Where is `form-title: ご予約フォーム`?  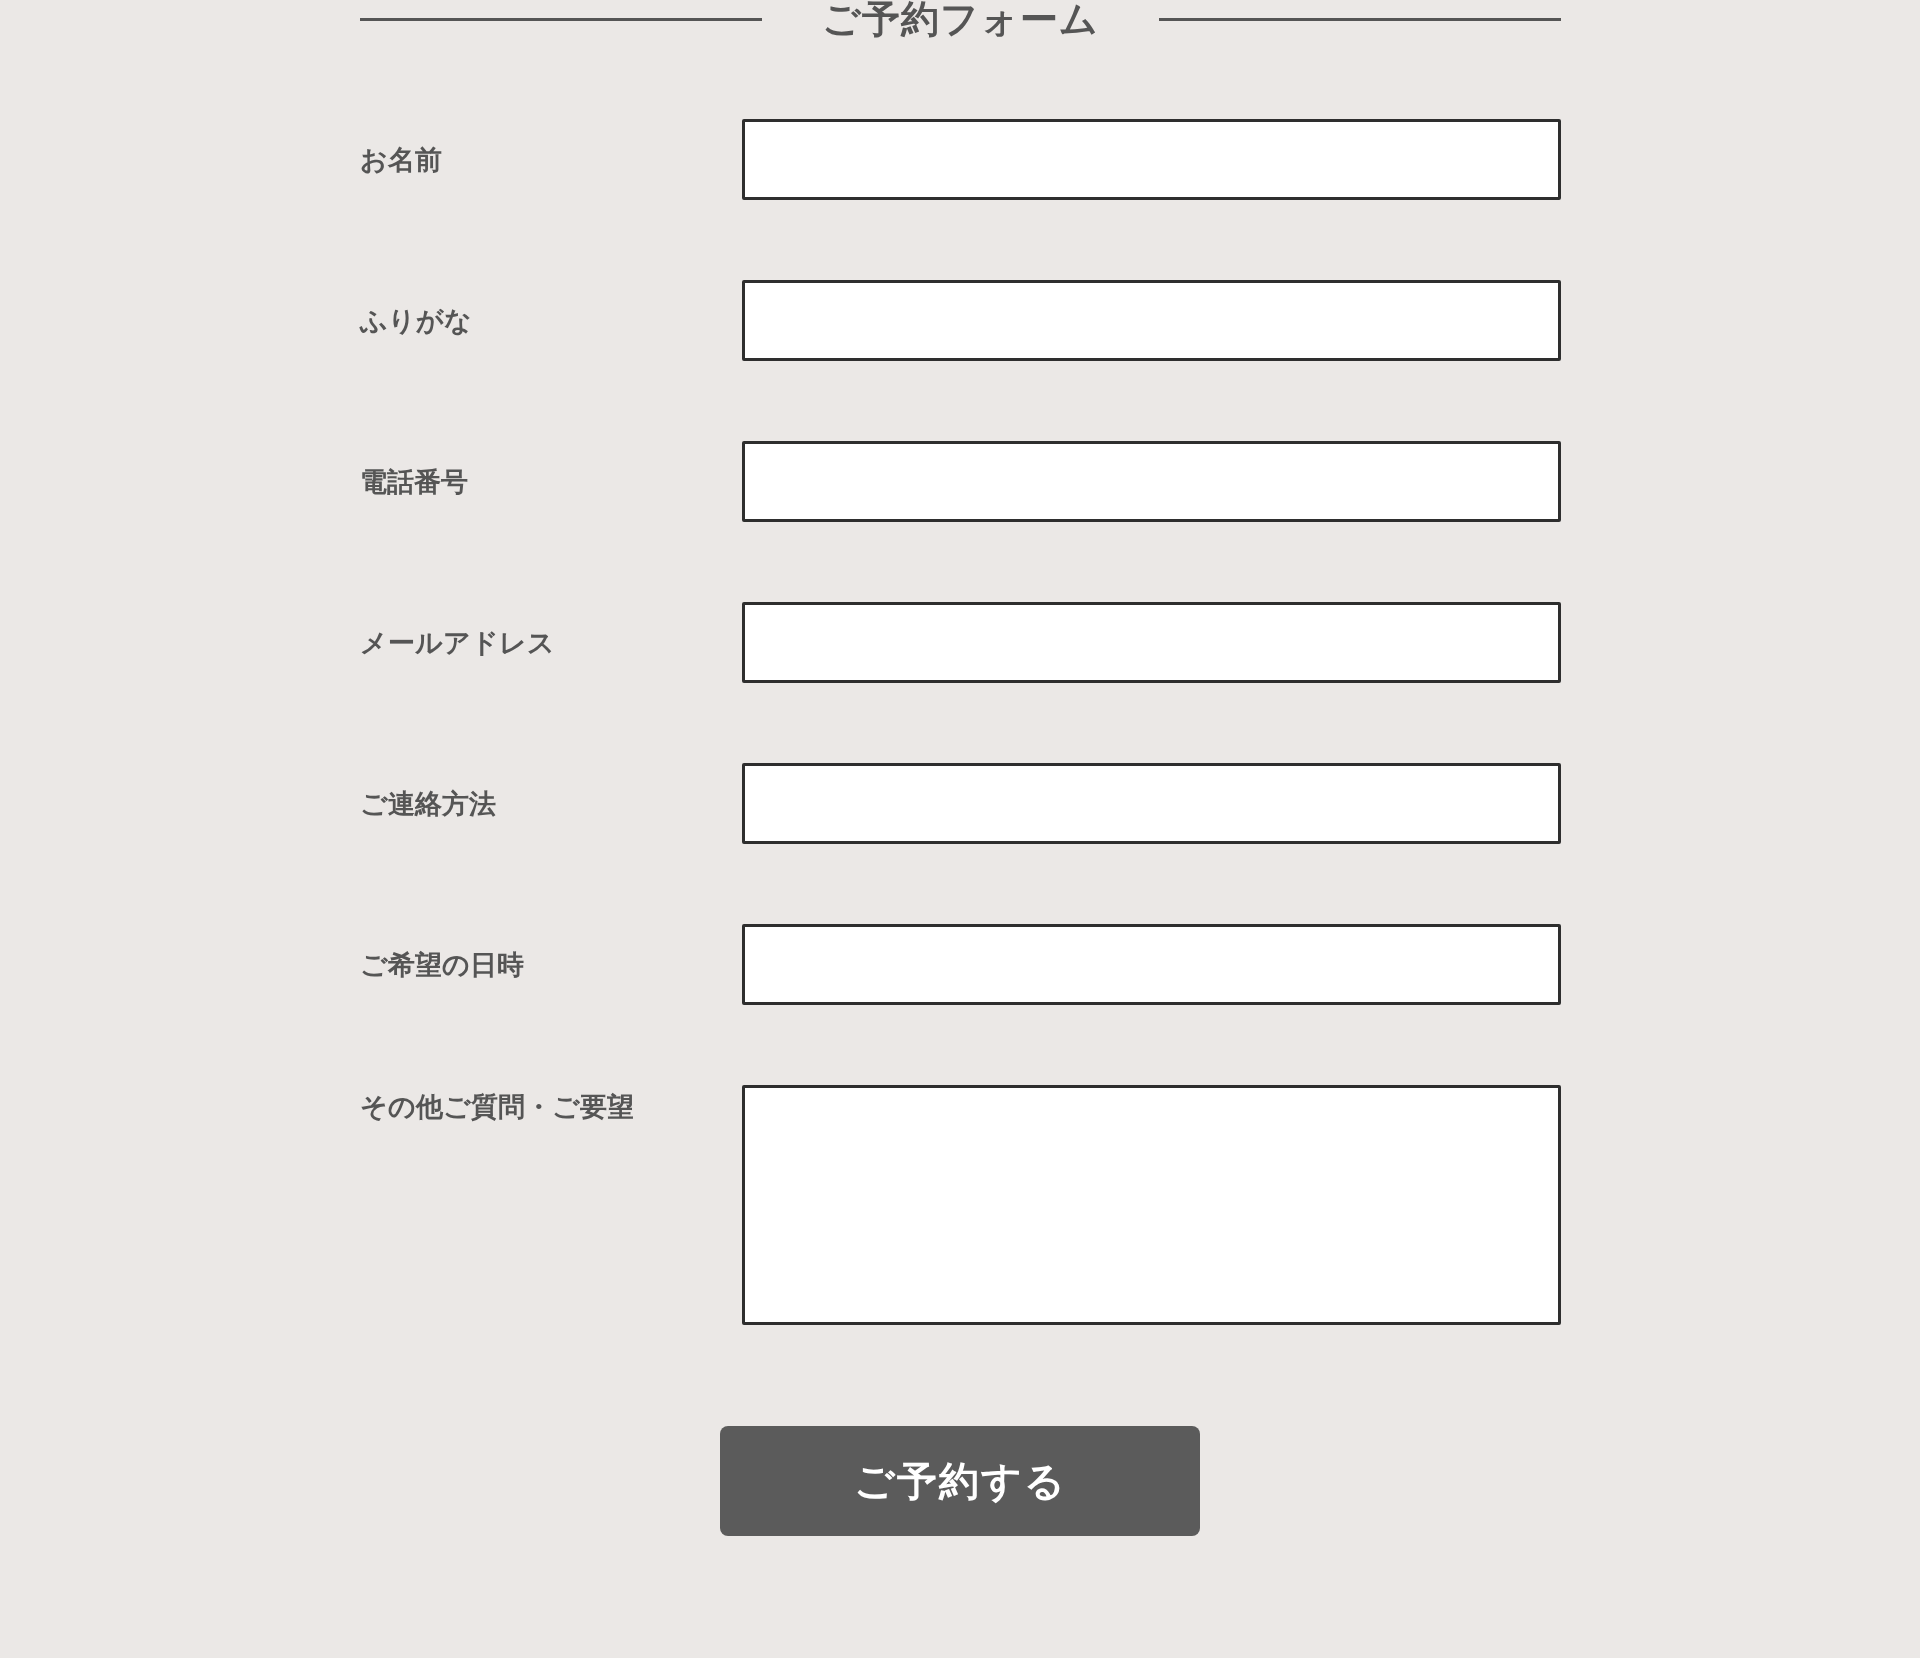 form-title: ご予約フォーム is located at coordinates (960, 19).